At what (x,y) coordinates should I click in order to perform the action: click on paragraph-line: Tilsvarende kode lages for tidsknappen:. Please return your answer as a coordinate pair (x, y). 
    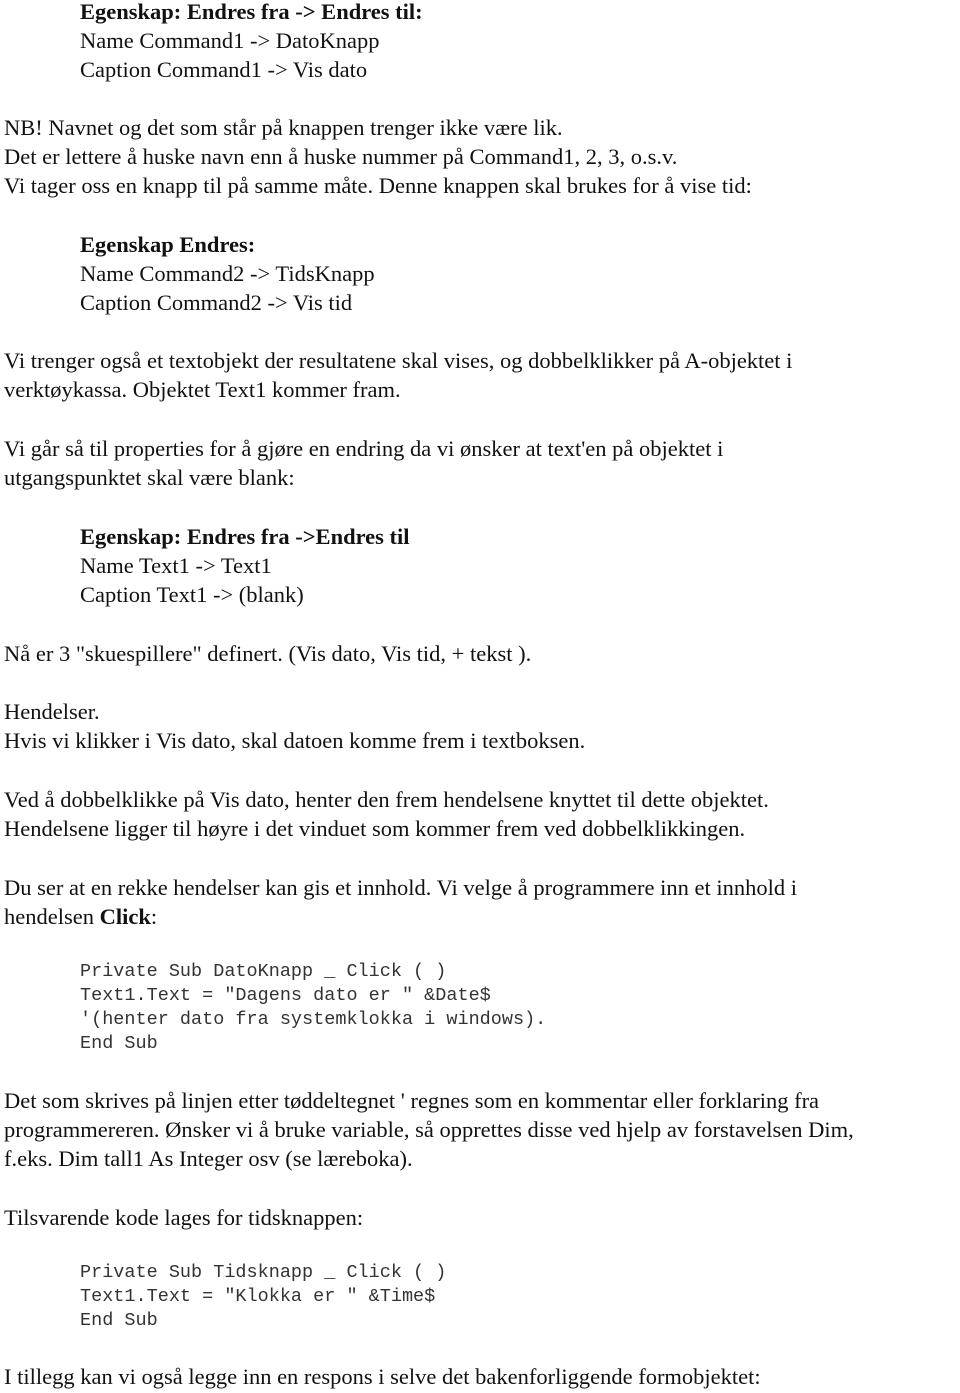
    Looking at the image, I should click on (184, 1217).